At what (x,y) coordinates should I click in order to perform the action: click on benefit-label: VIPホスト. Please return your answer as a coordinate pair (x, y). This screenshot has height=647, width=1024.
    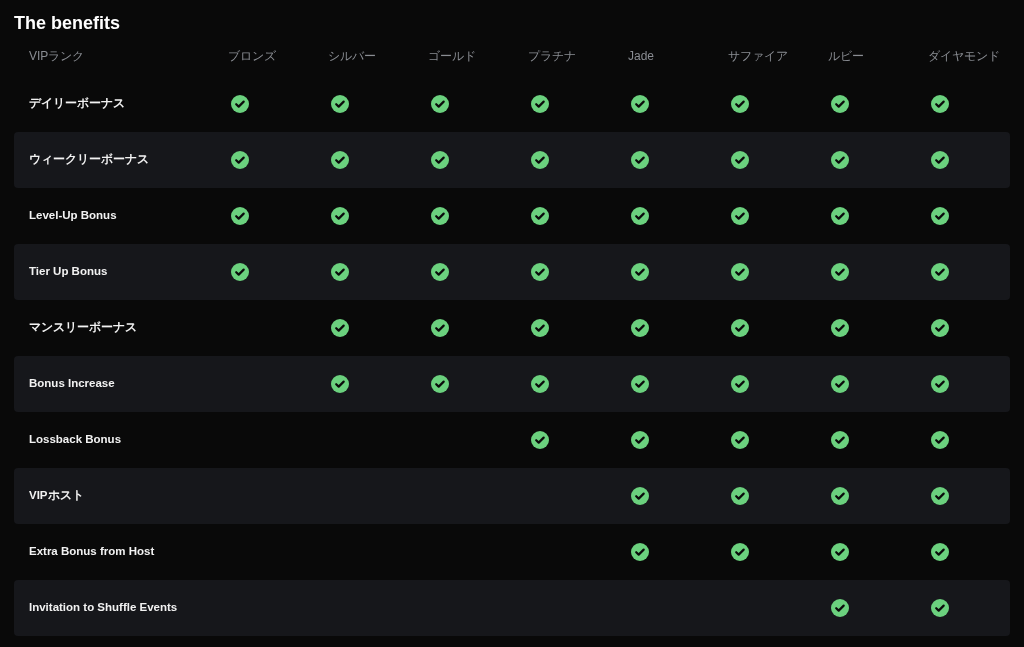
    Looking at the image, I should click on (56, 496).